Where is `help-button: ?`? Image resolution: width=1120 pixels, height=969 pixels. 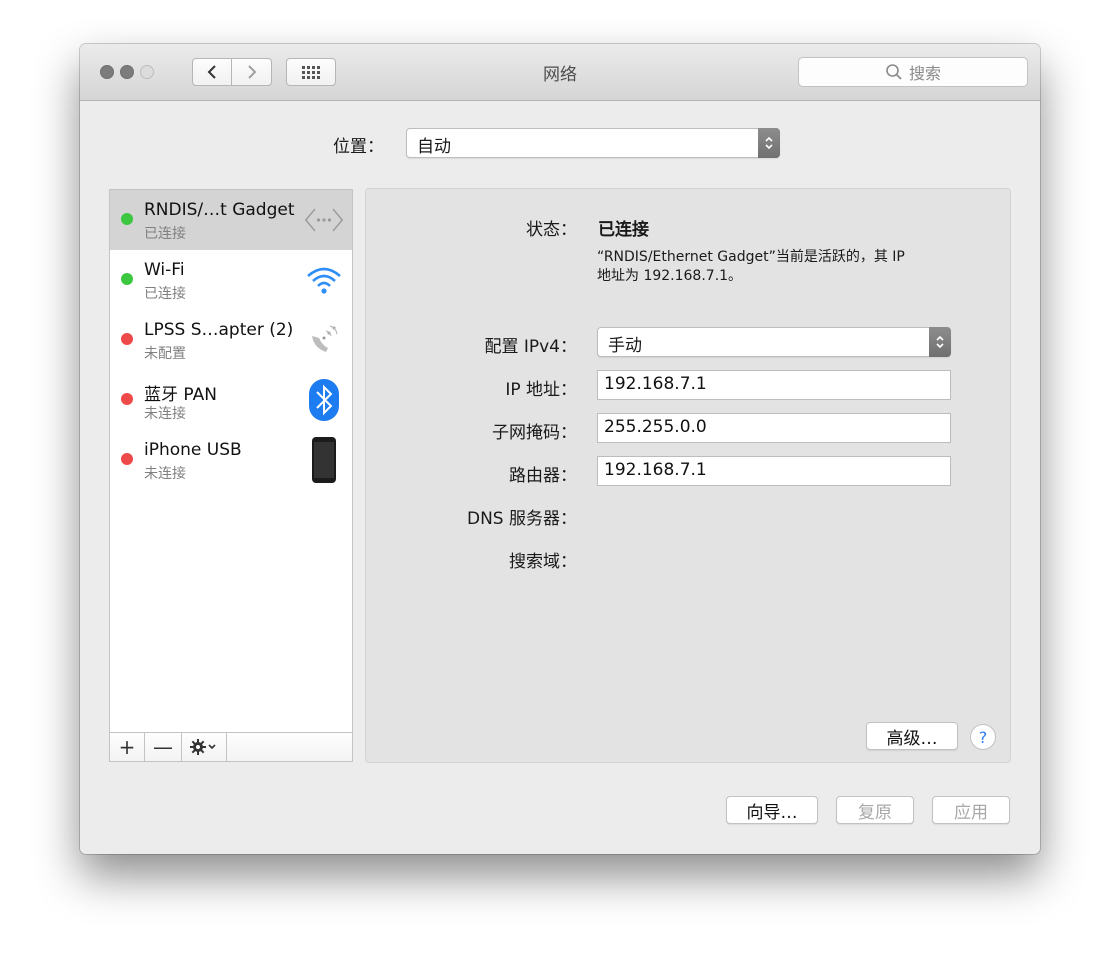
help-button: ? is located at coordinates (983, 737).